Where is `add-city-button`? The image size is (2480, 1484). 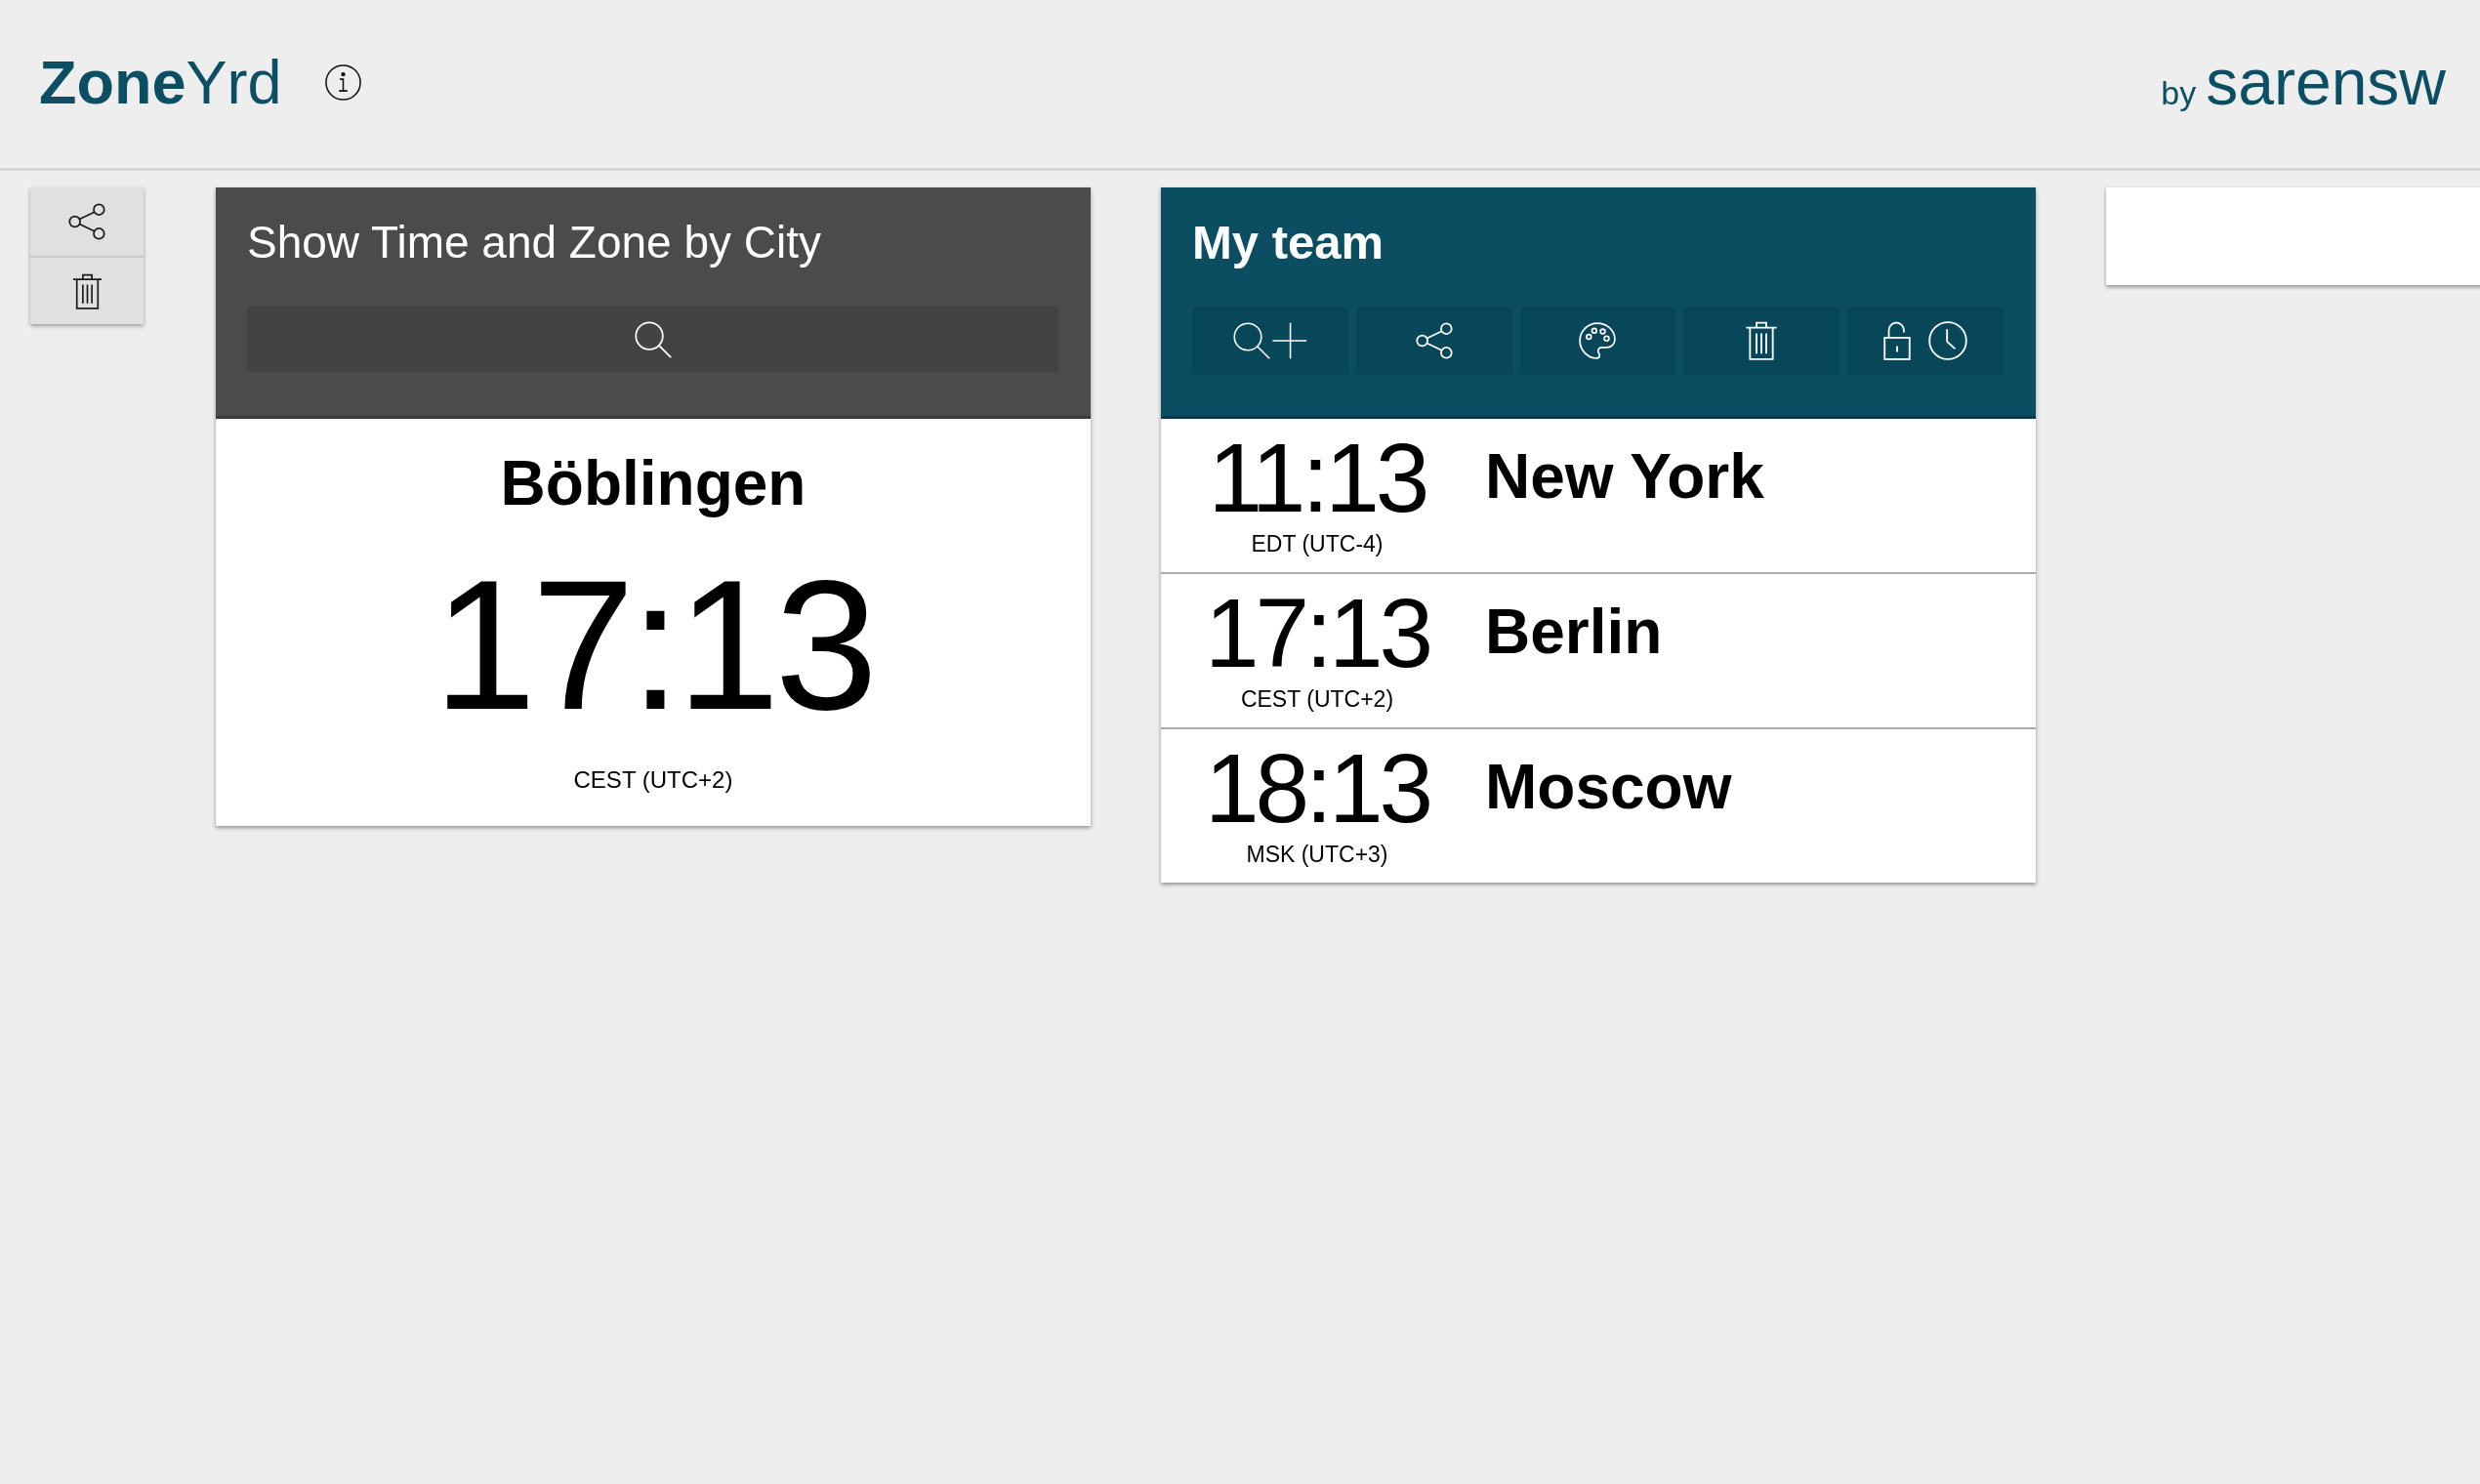 add-city-button is located at coordinates (1270, 341).